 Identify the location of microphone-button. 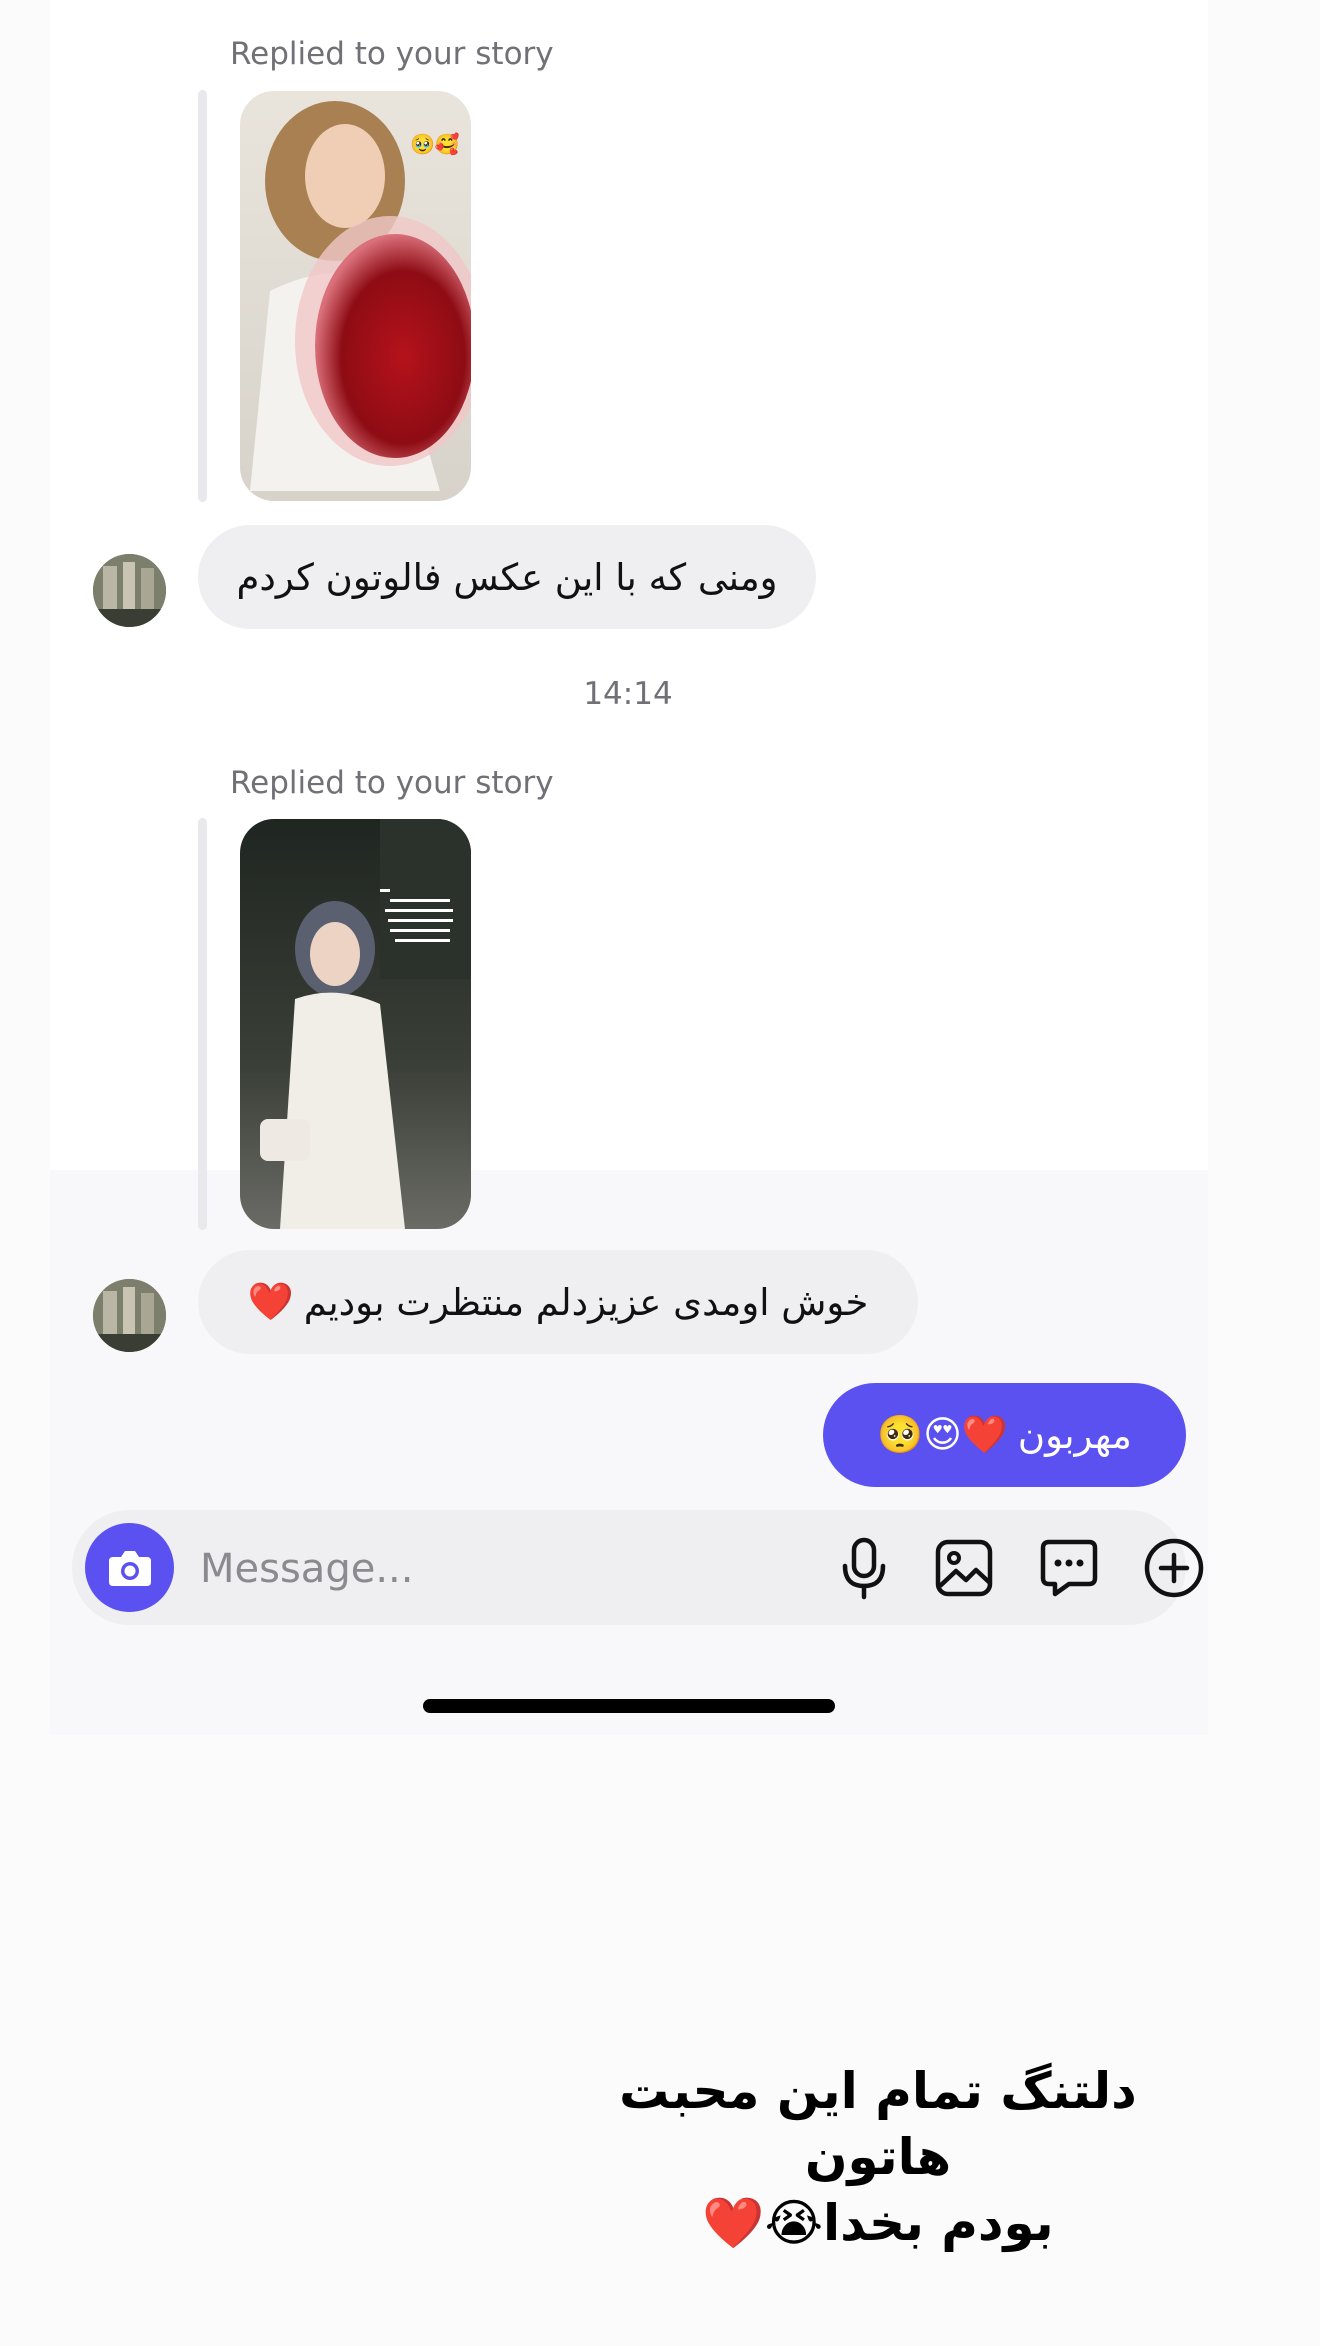
(864, 1568).